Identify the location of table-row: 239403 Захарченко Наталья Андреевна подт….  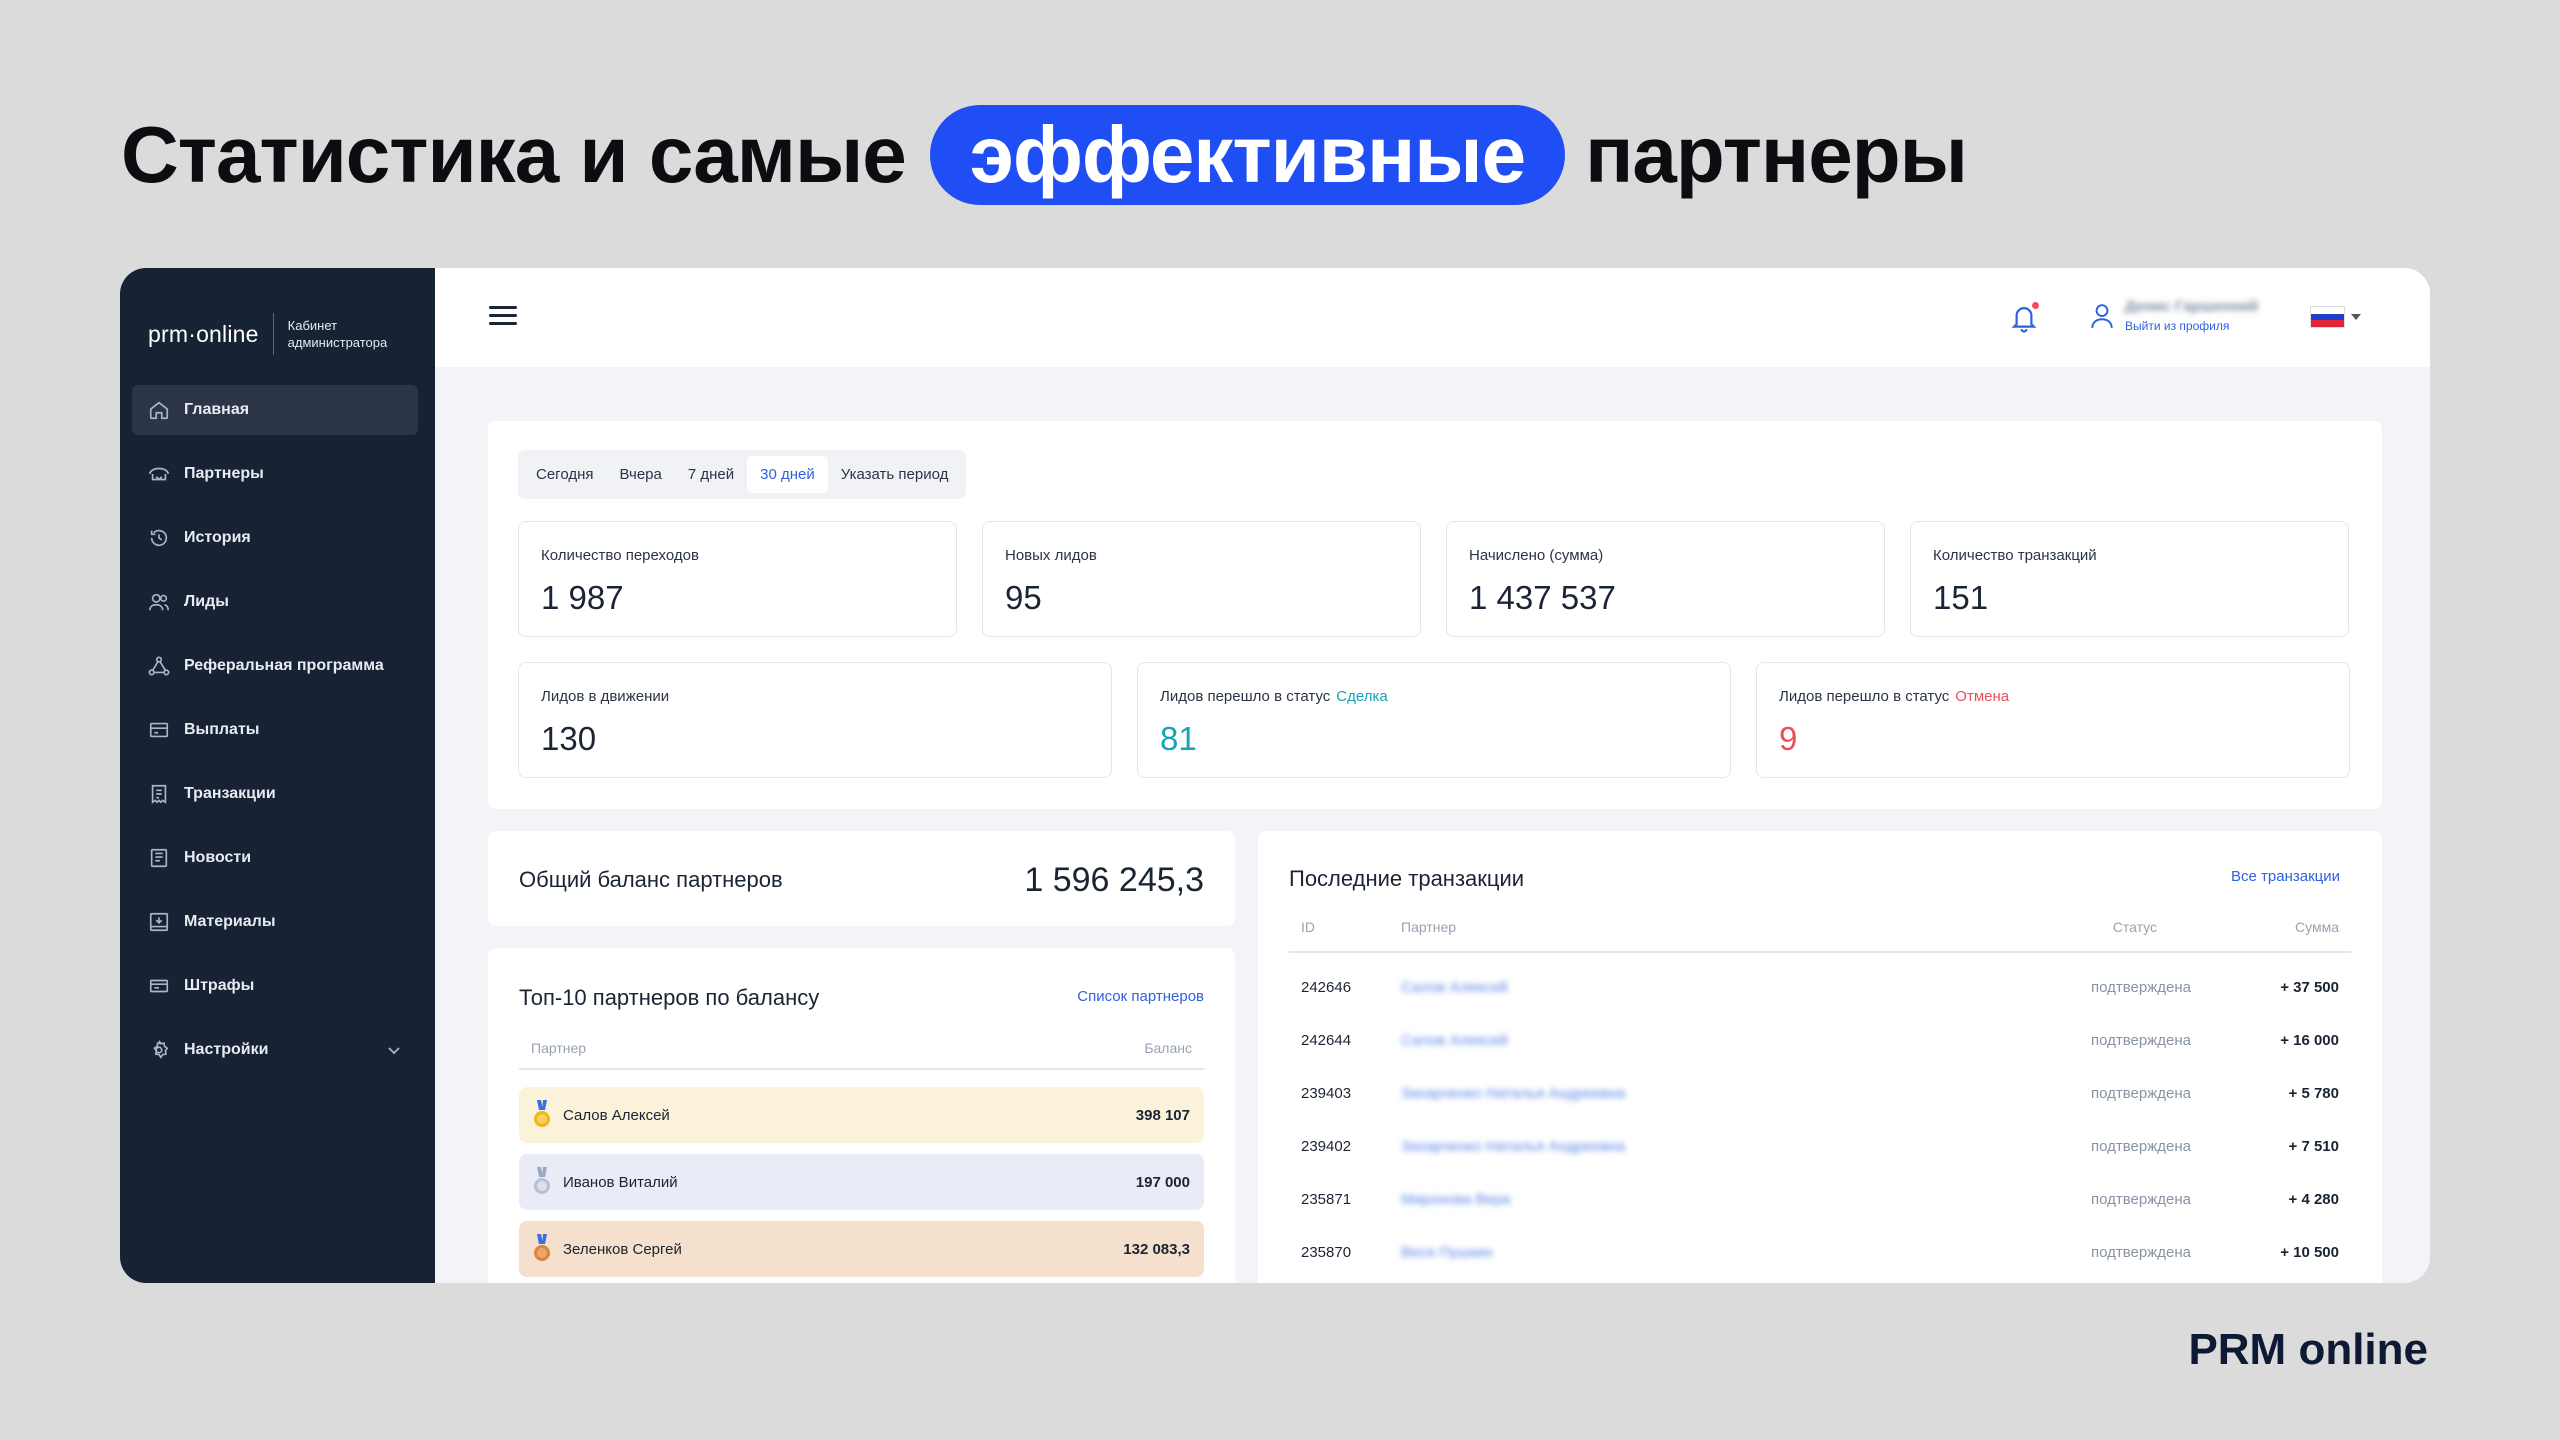
(1820, 1093).